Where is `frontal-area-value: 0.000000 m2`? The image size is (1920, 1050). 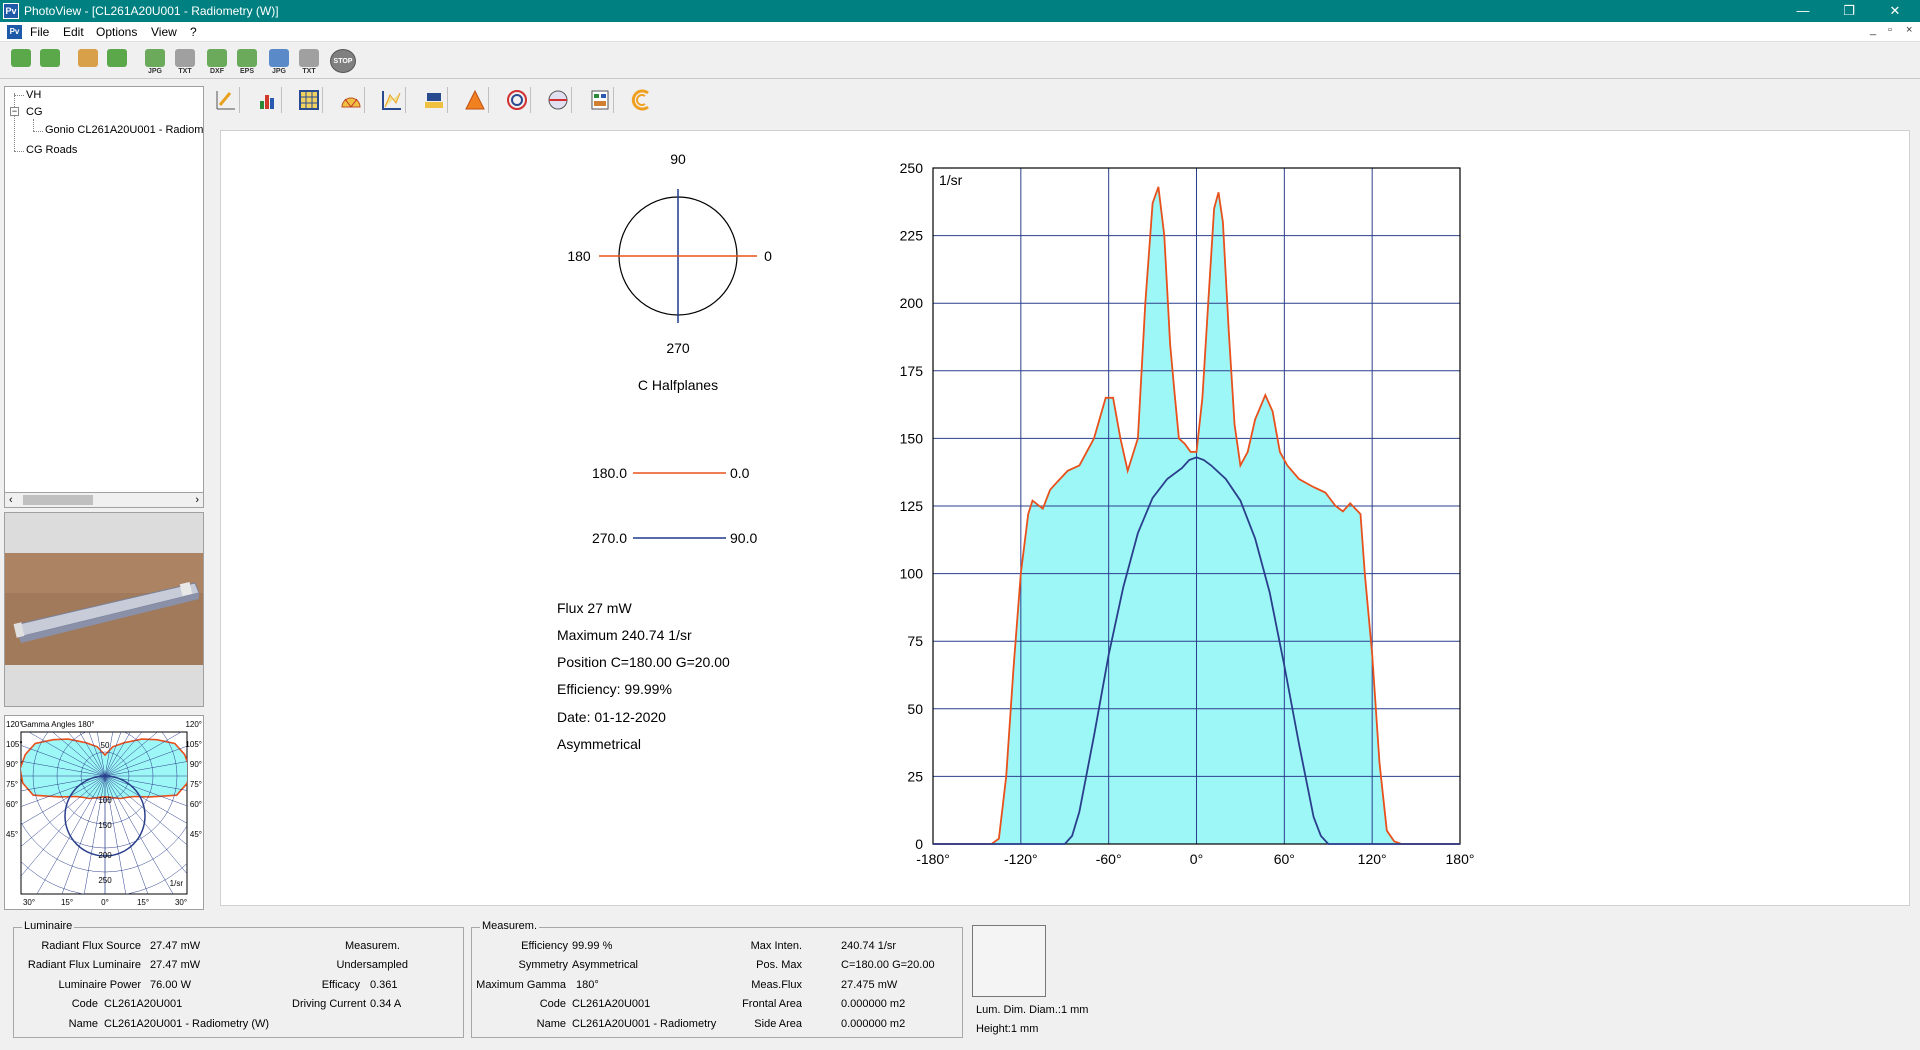
frontal-area-value: 0.000000 m2 is located at coordinates (873, 1004).